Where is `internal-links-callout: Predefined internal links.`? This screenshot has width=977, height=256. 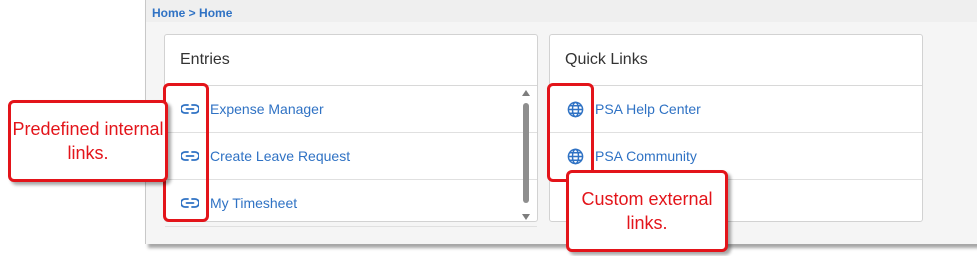 internal-links-callout: Predefined internal links. is located at coordinates (88, 141).